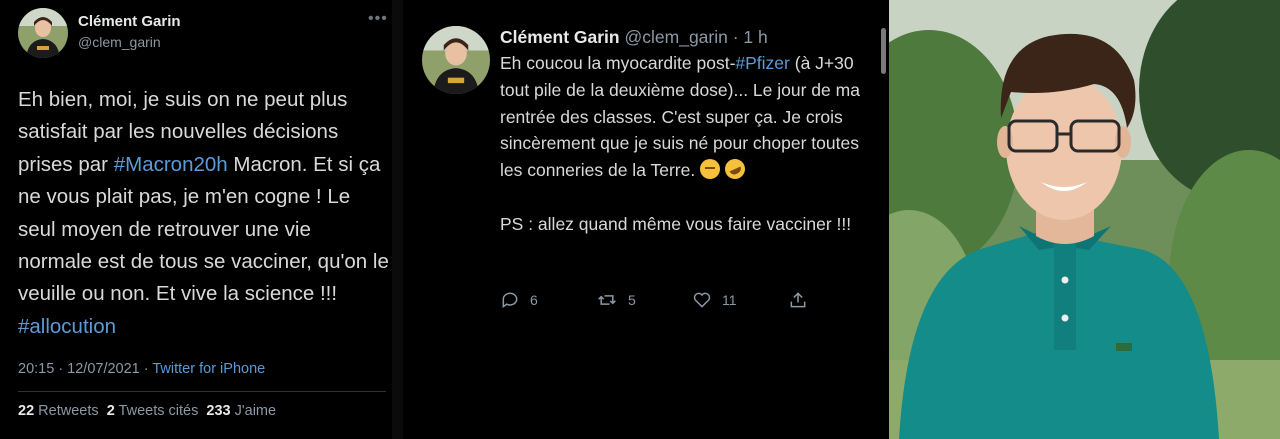 This screenshot has height=439, width=1280. I want to click on hashtag-link: #Macron20h, so click(171, 164).